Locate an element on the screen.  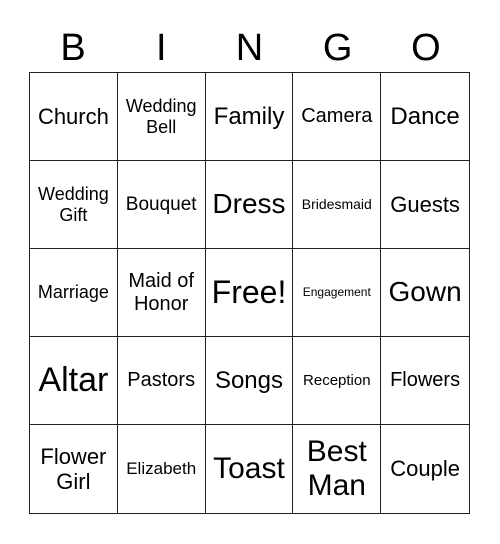
cell-label: Camera is located at coordinates (337, 116).